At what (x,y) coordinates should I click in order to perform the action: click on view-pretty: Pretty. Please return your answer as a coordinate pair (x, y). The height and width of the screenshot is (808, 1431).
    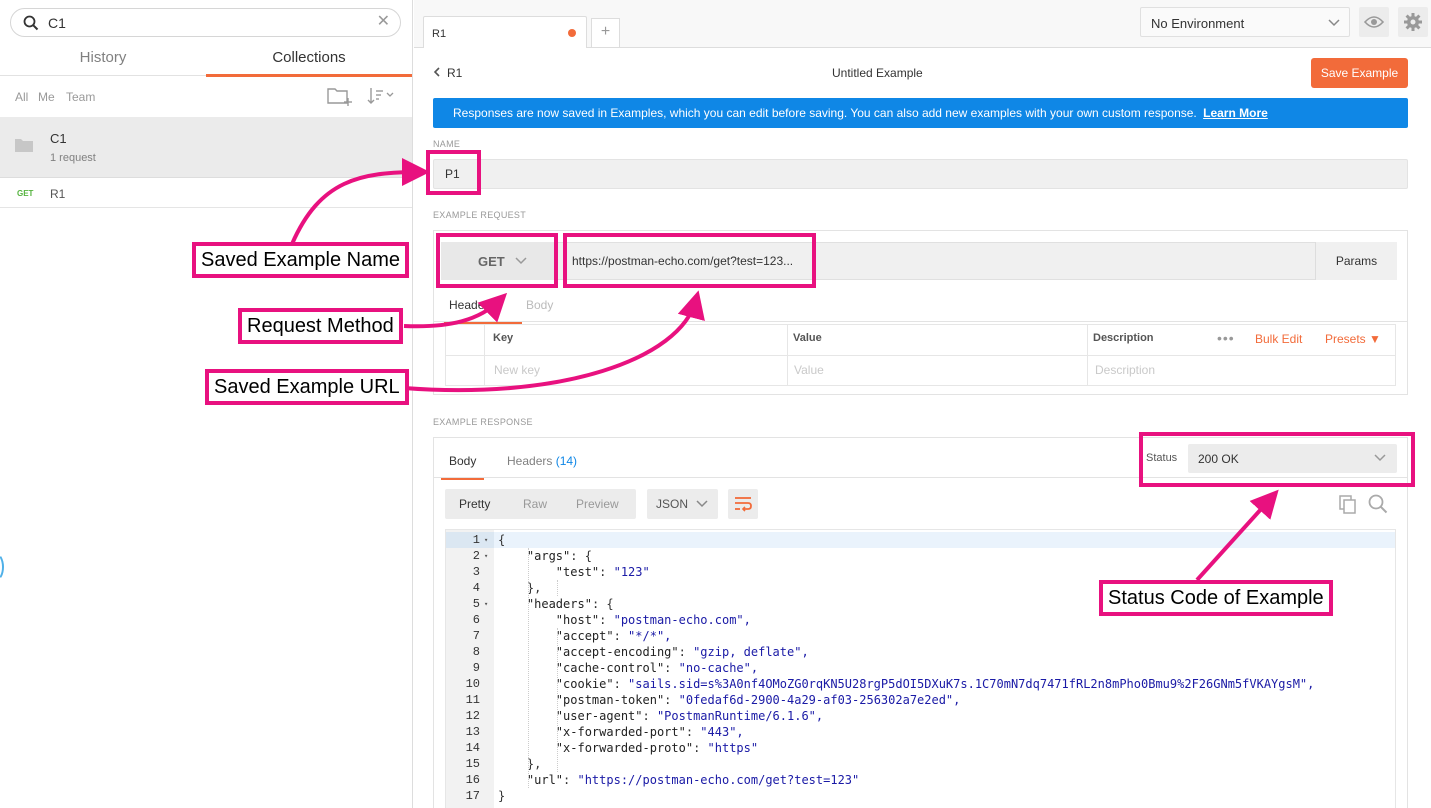
    Looking at the image, I should click on (474, 504).